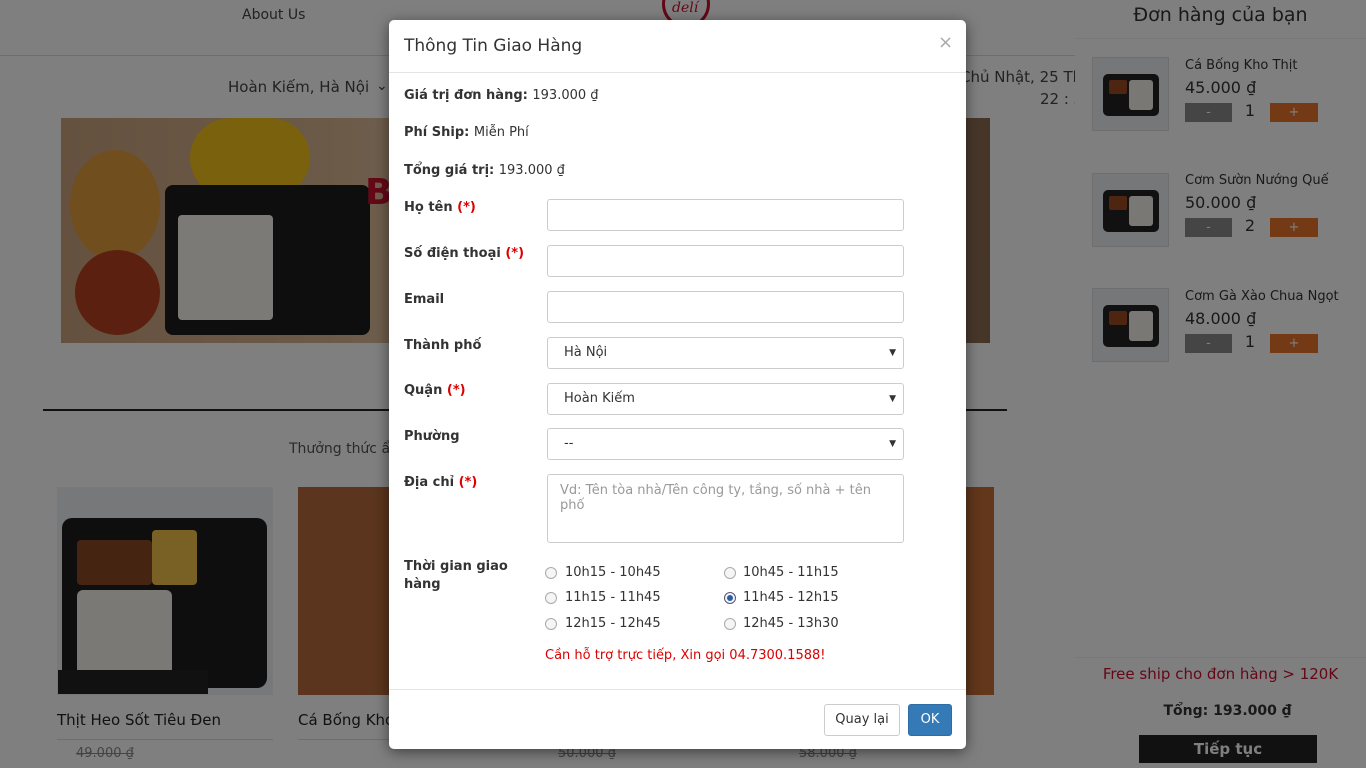  Describe the element at coordinates (725, 261) in the screenshot. I see `phone-input` at that location.